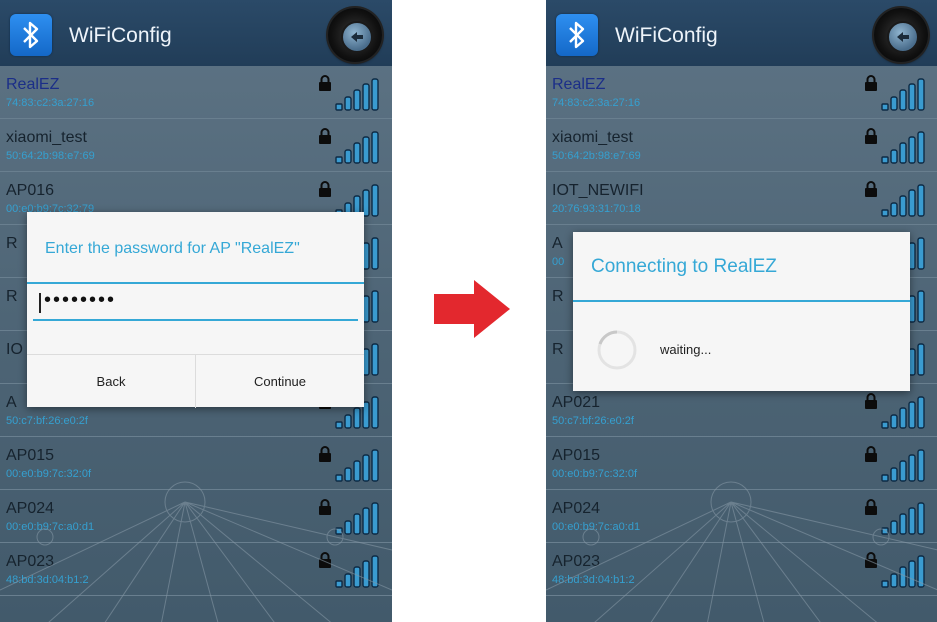 The height and width of the screenshot is (622, 937). What do you see at coordinates (684, 266) in the screenshot?
I see `dialog-title: Connecting to RealEZ` at bounding box center [684, 266].